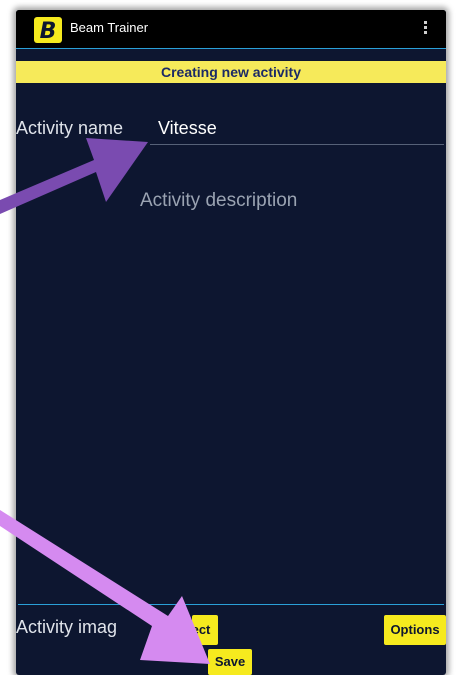 The width and height of the screenshot is (456, 675). I want to click on arrow-to-name-field-icon, so click(74, 176).